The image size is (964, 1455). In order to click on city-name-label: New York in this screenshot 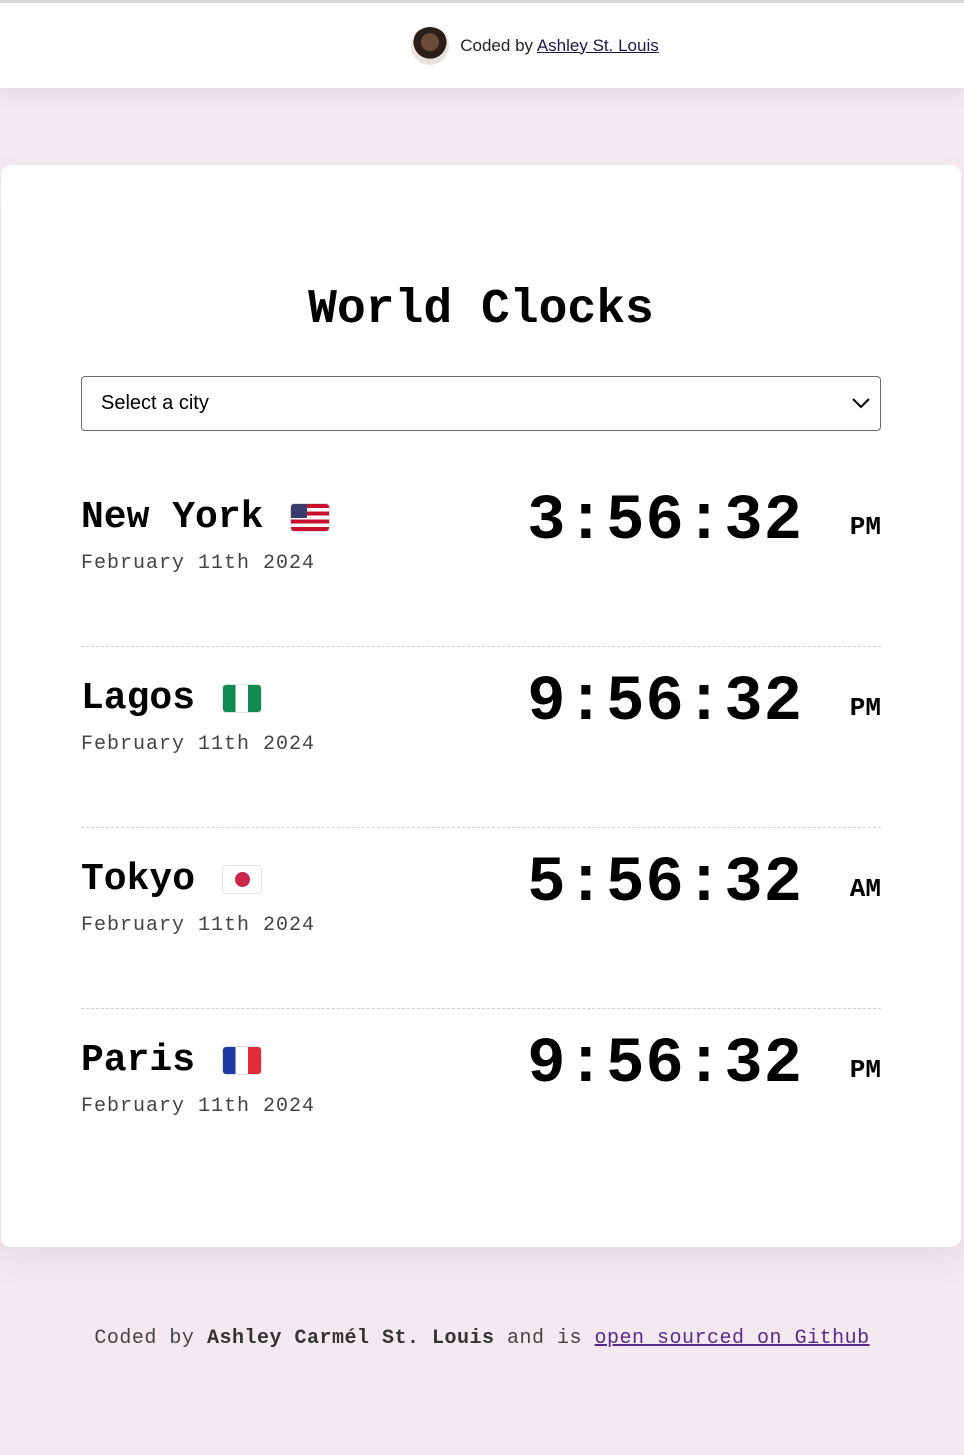, I will do `click(172, 517)`.